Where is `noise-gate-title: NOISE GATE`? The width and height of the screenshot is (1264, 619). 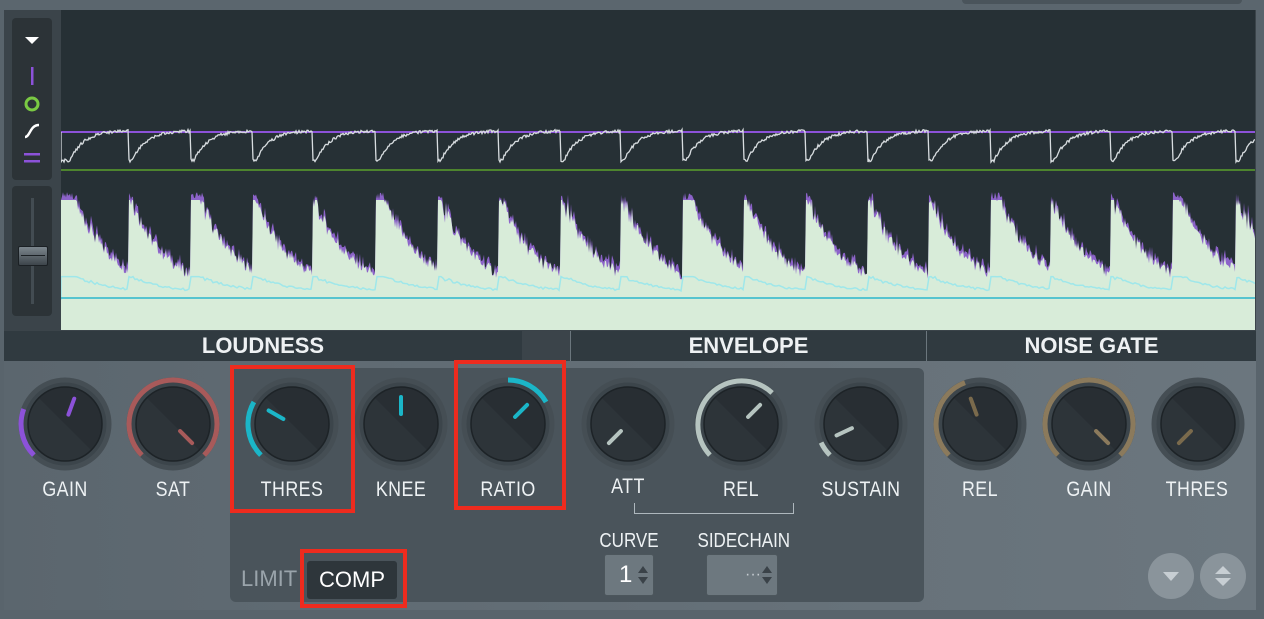 noise-gate-title: NOISE GATE is located at coordinates (1091, 345).